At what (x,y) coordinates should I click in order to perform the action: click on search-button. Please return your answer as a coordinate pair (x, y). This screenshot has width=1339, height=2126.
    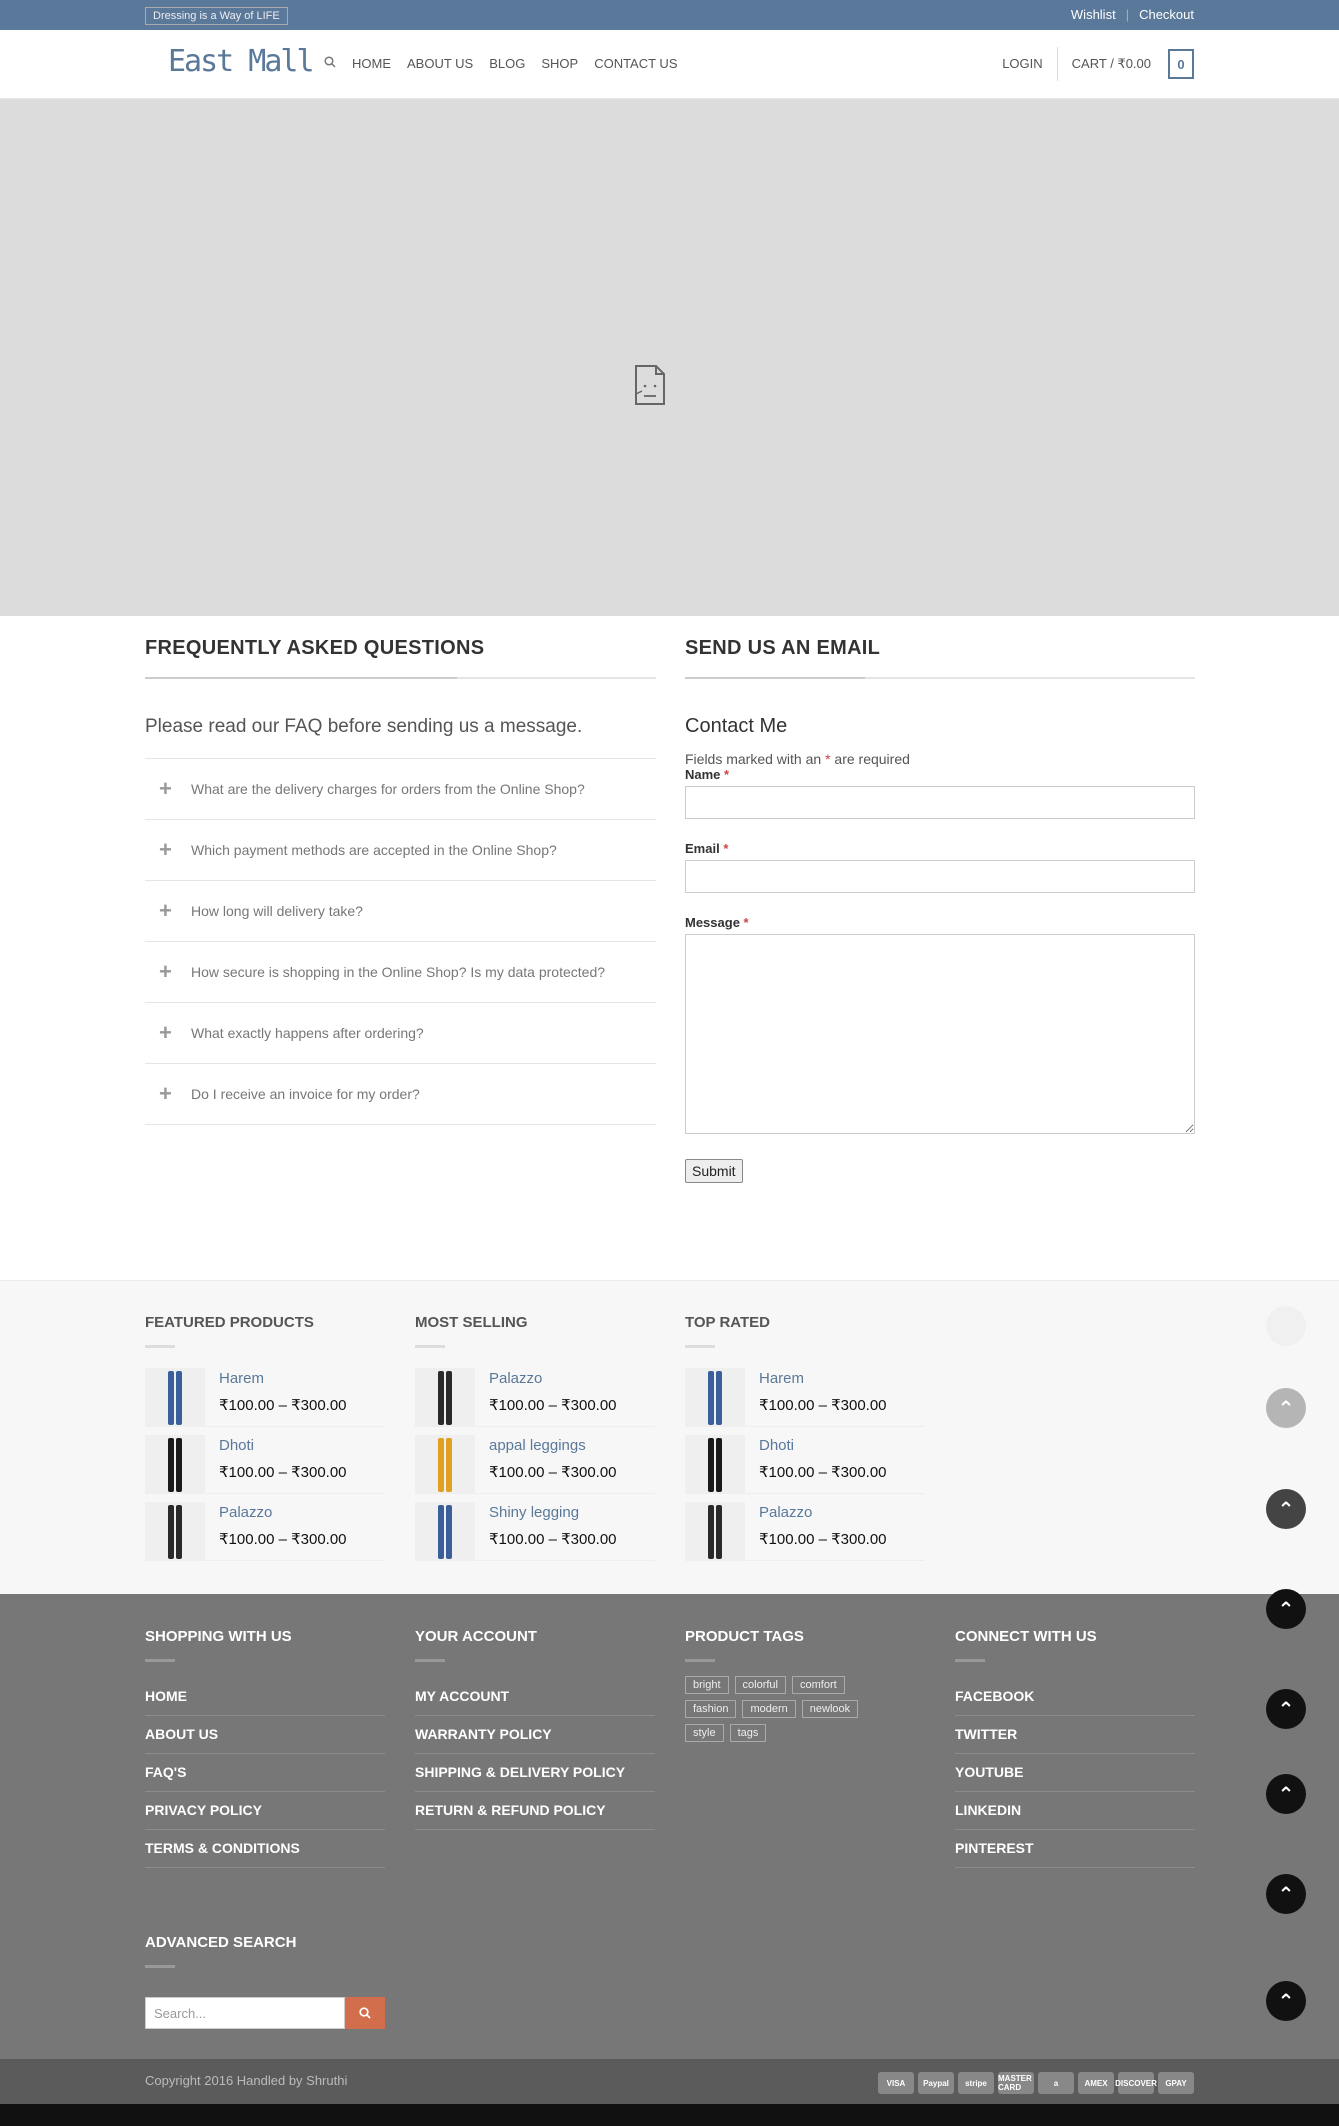
    Looking at the image, I should click on (365, 2013).